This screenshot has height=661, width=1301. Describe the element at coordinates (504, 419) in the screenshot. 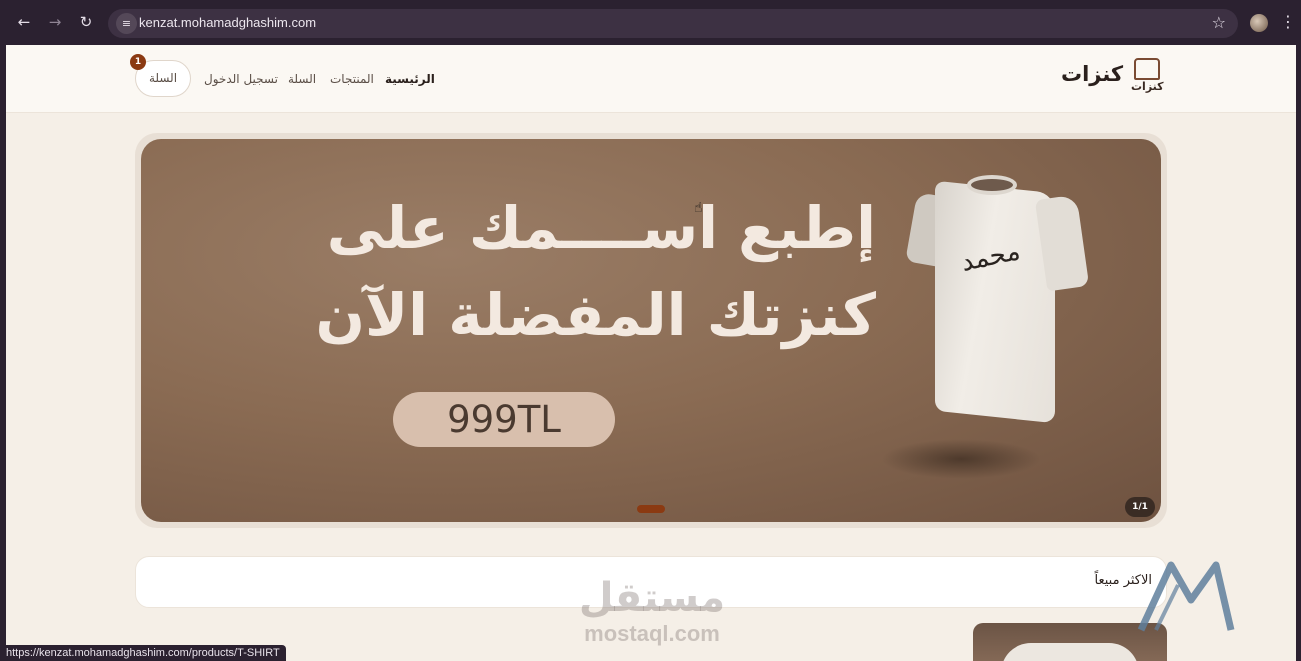

I see `price-badge: 999TL` at that location.